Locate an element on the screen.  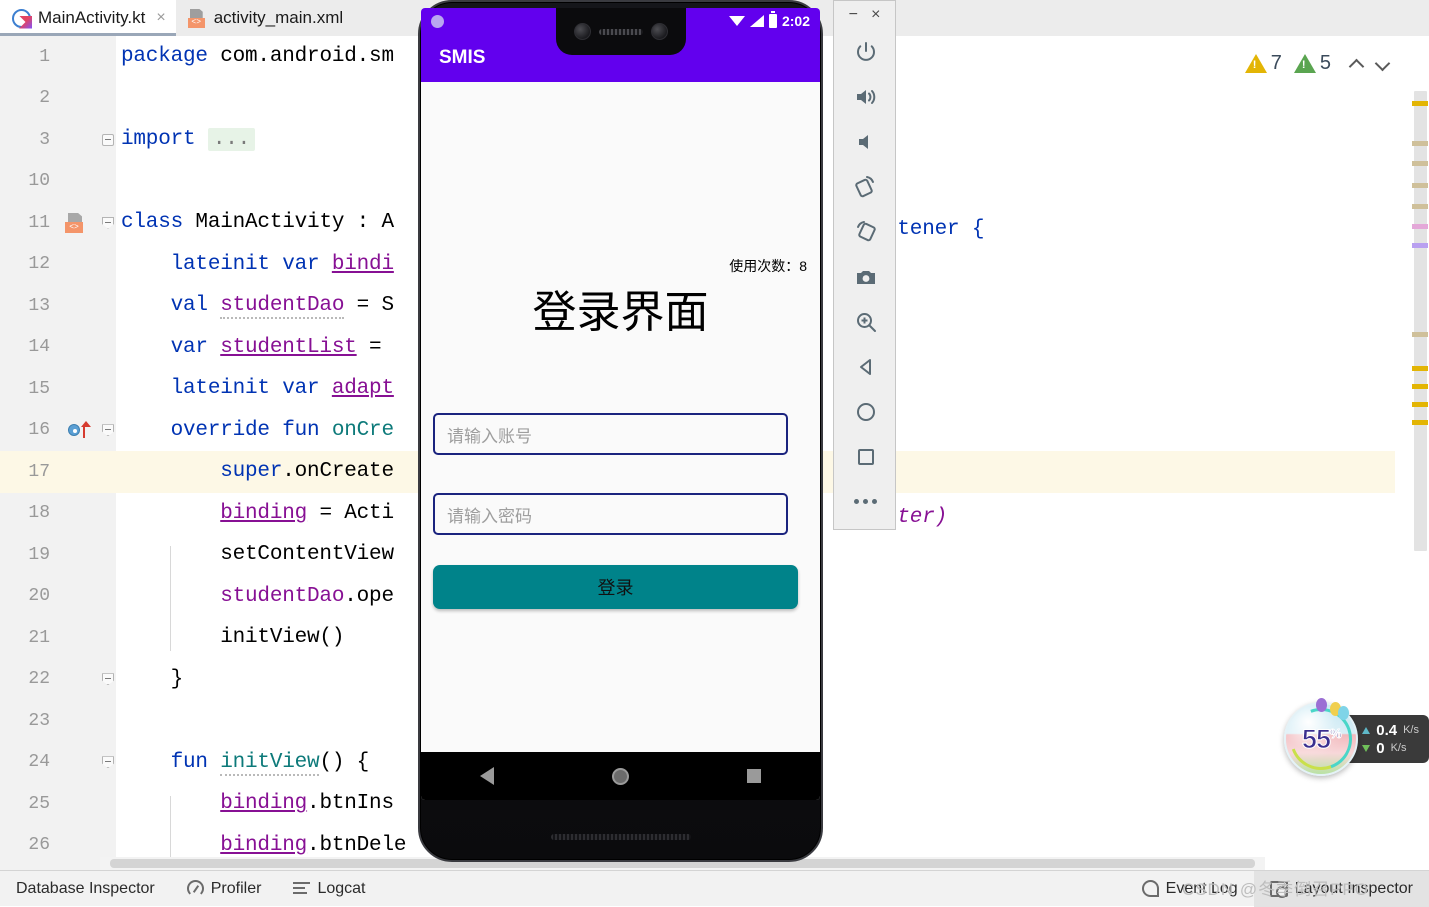
account-input: 请输入账号 is located at coordinates (610, 434).